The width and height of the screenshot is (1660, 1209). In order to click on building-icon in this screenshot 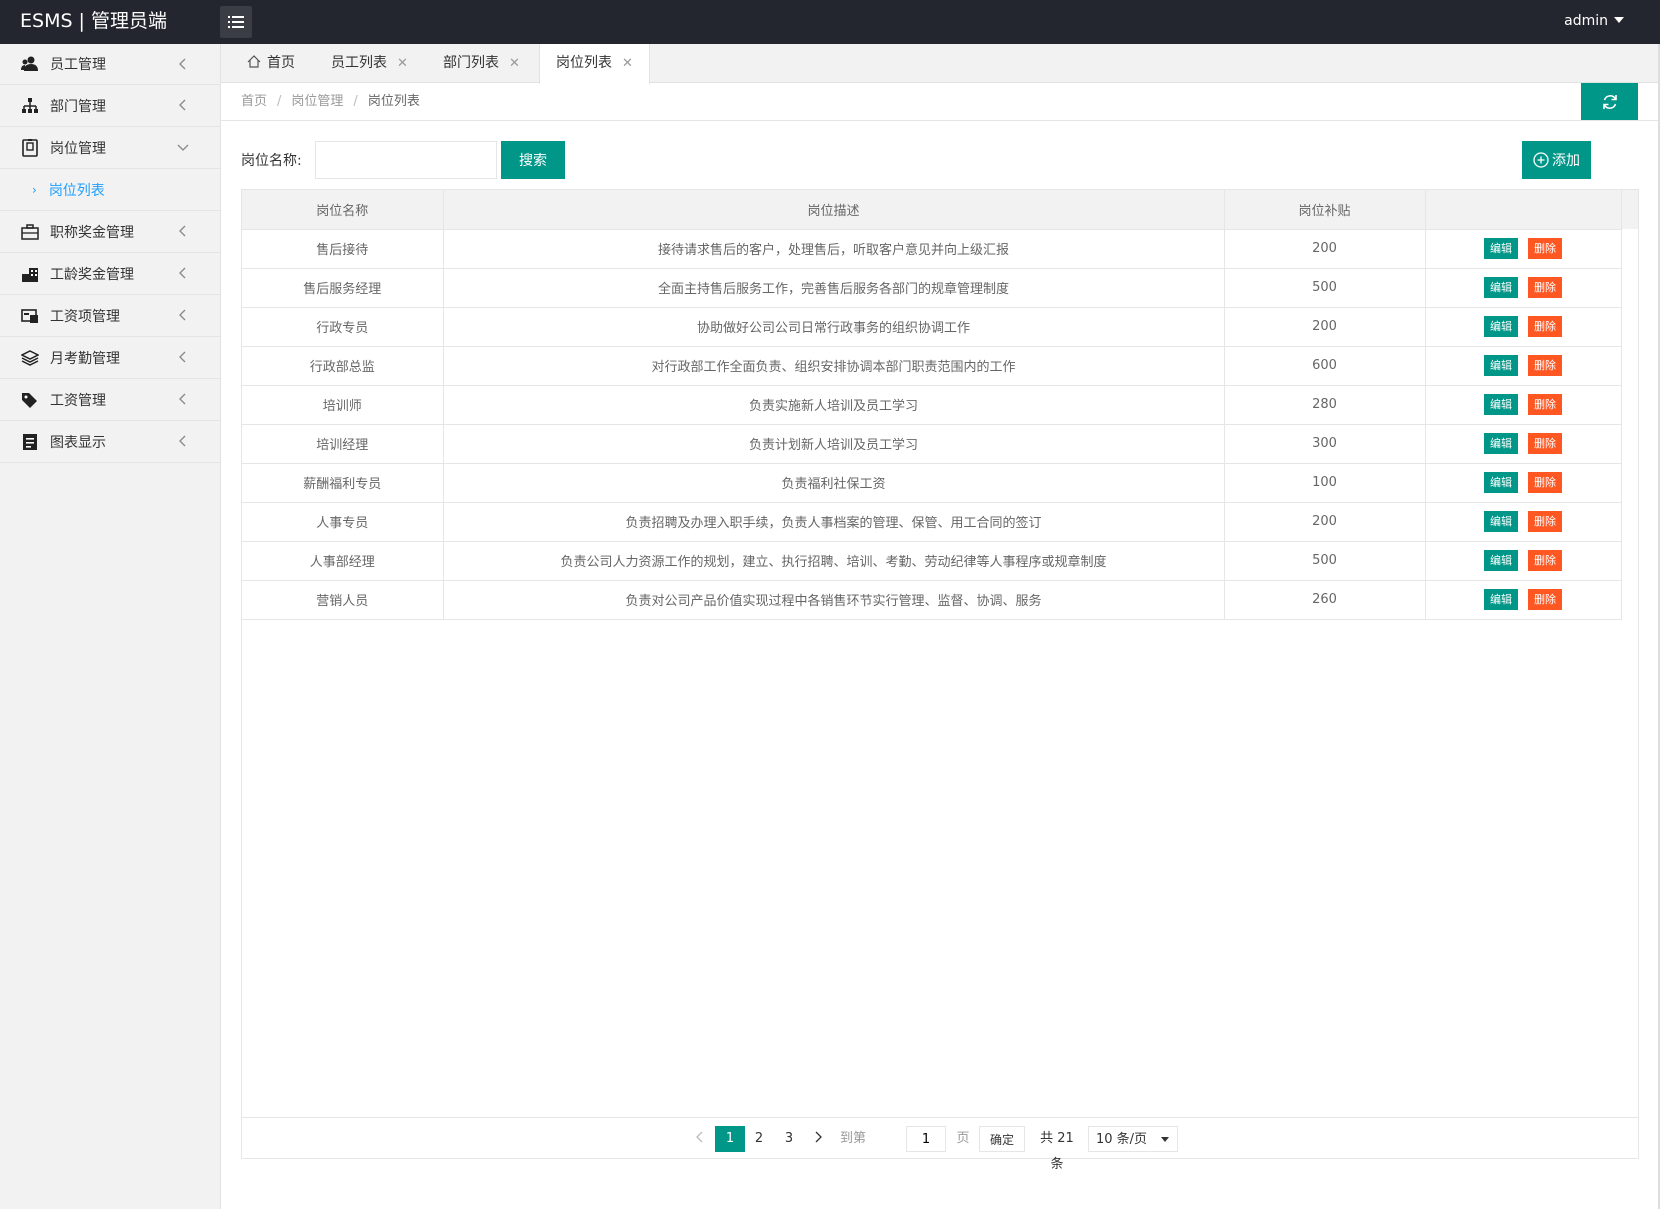, I will do `click(30, 274)`.